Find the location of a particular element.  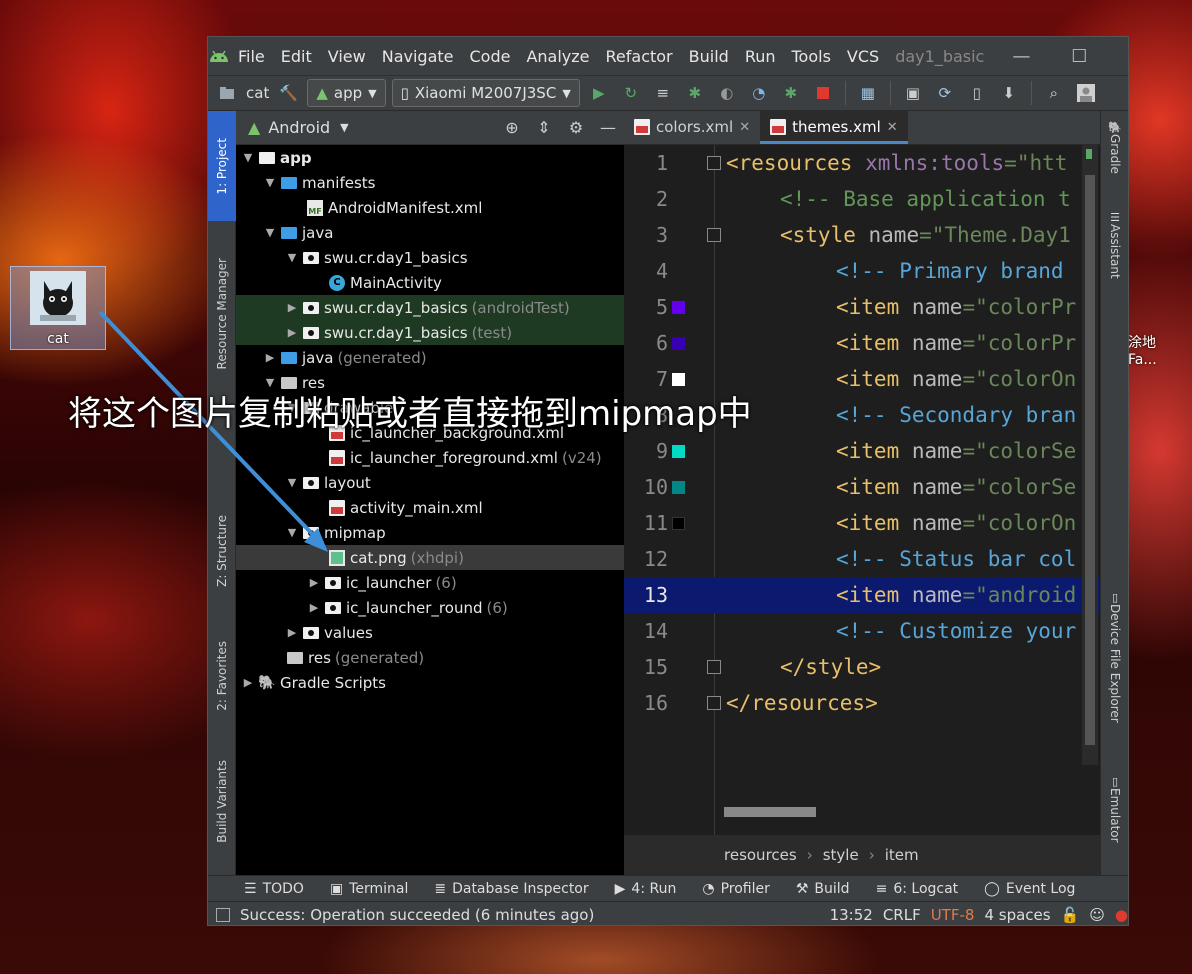

chevron-down-icon: ▼ is located at coordinates (344, 127).